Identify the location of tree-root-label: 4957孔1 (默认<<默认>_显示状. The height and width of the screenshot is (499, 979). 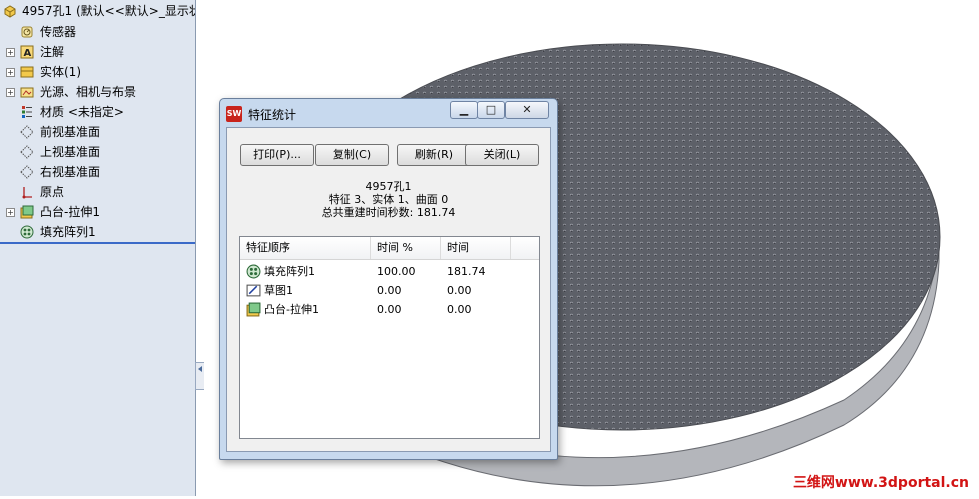
(109, 11).